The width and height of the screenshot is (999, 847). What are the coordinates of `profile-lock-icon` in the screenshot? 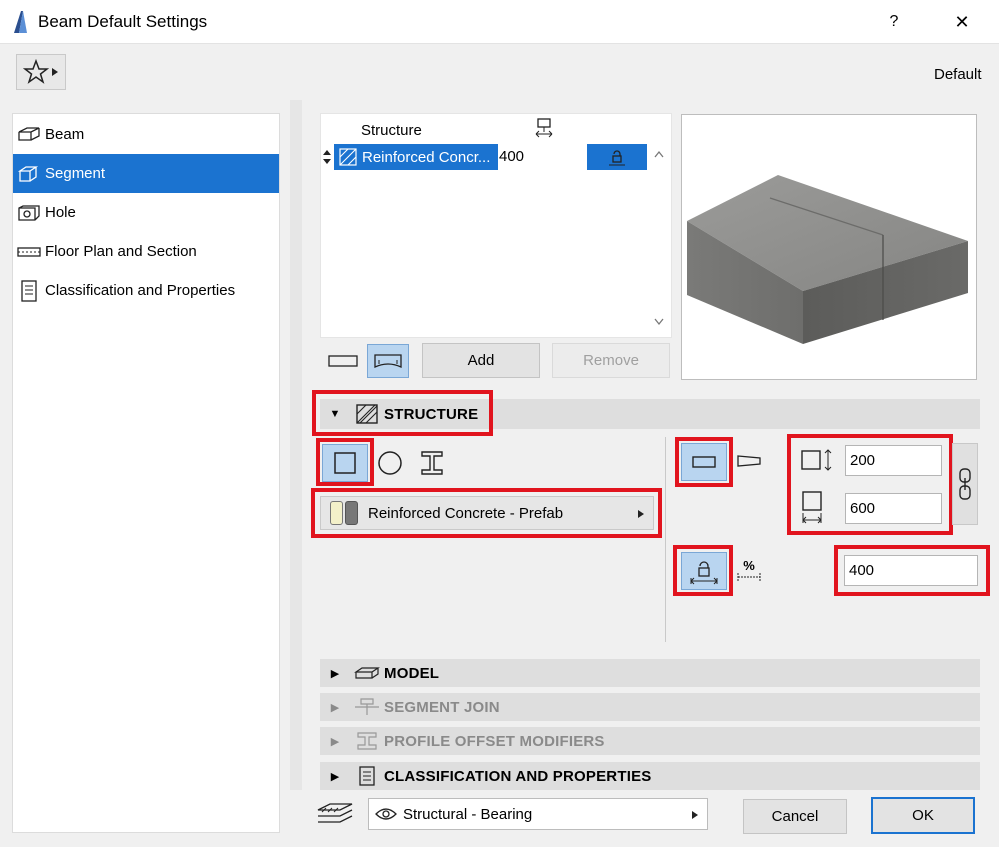 It's located at (617, 158).